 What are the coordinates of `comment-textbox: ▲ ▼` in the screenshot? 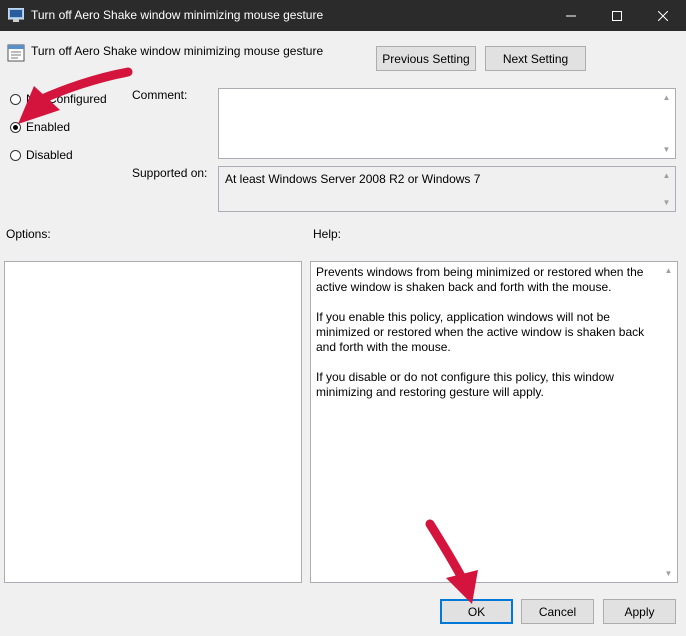 It's located at (447, 123).